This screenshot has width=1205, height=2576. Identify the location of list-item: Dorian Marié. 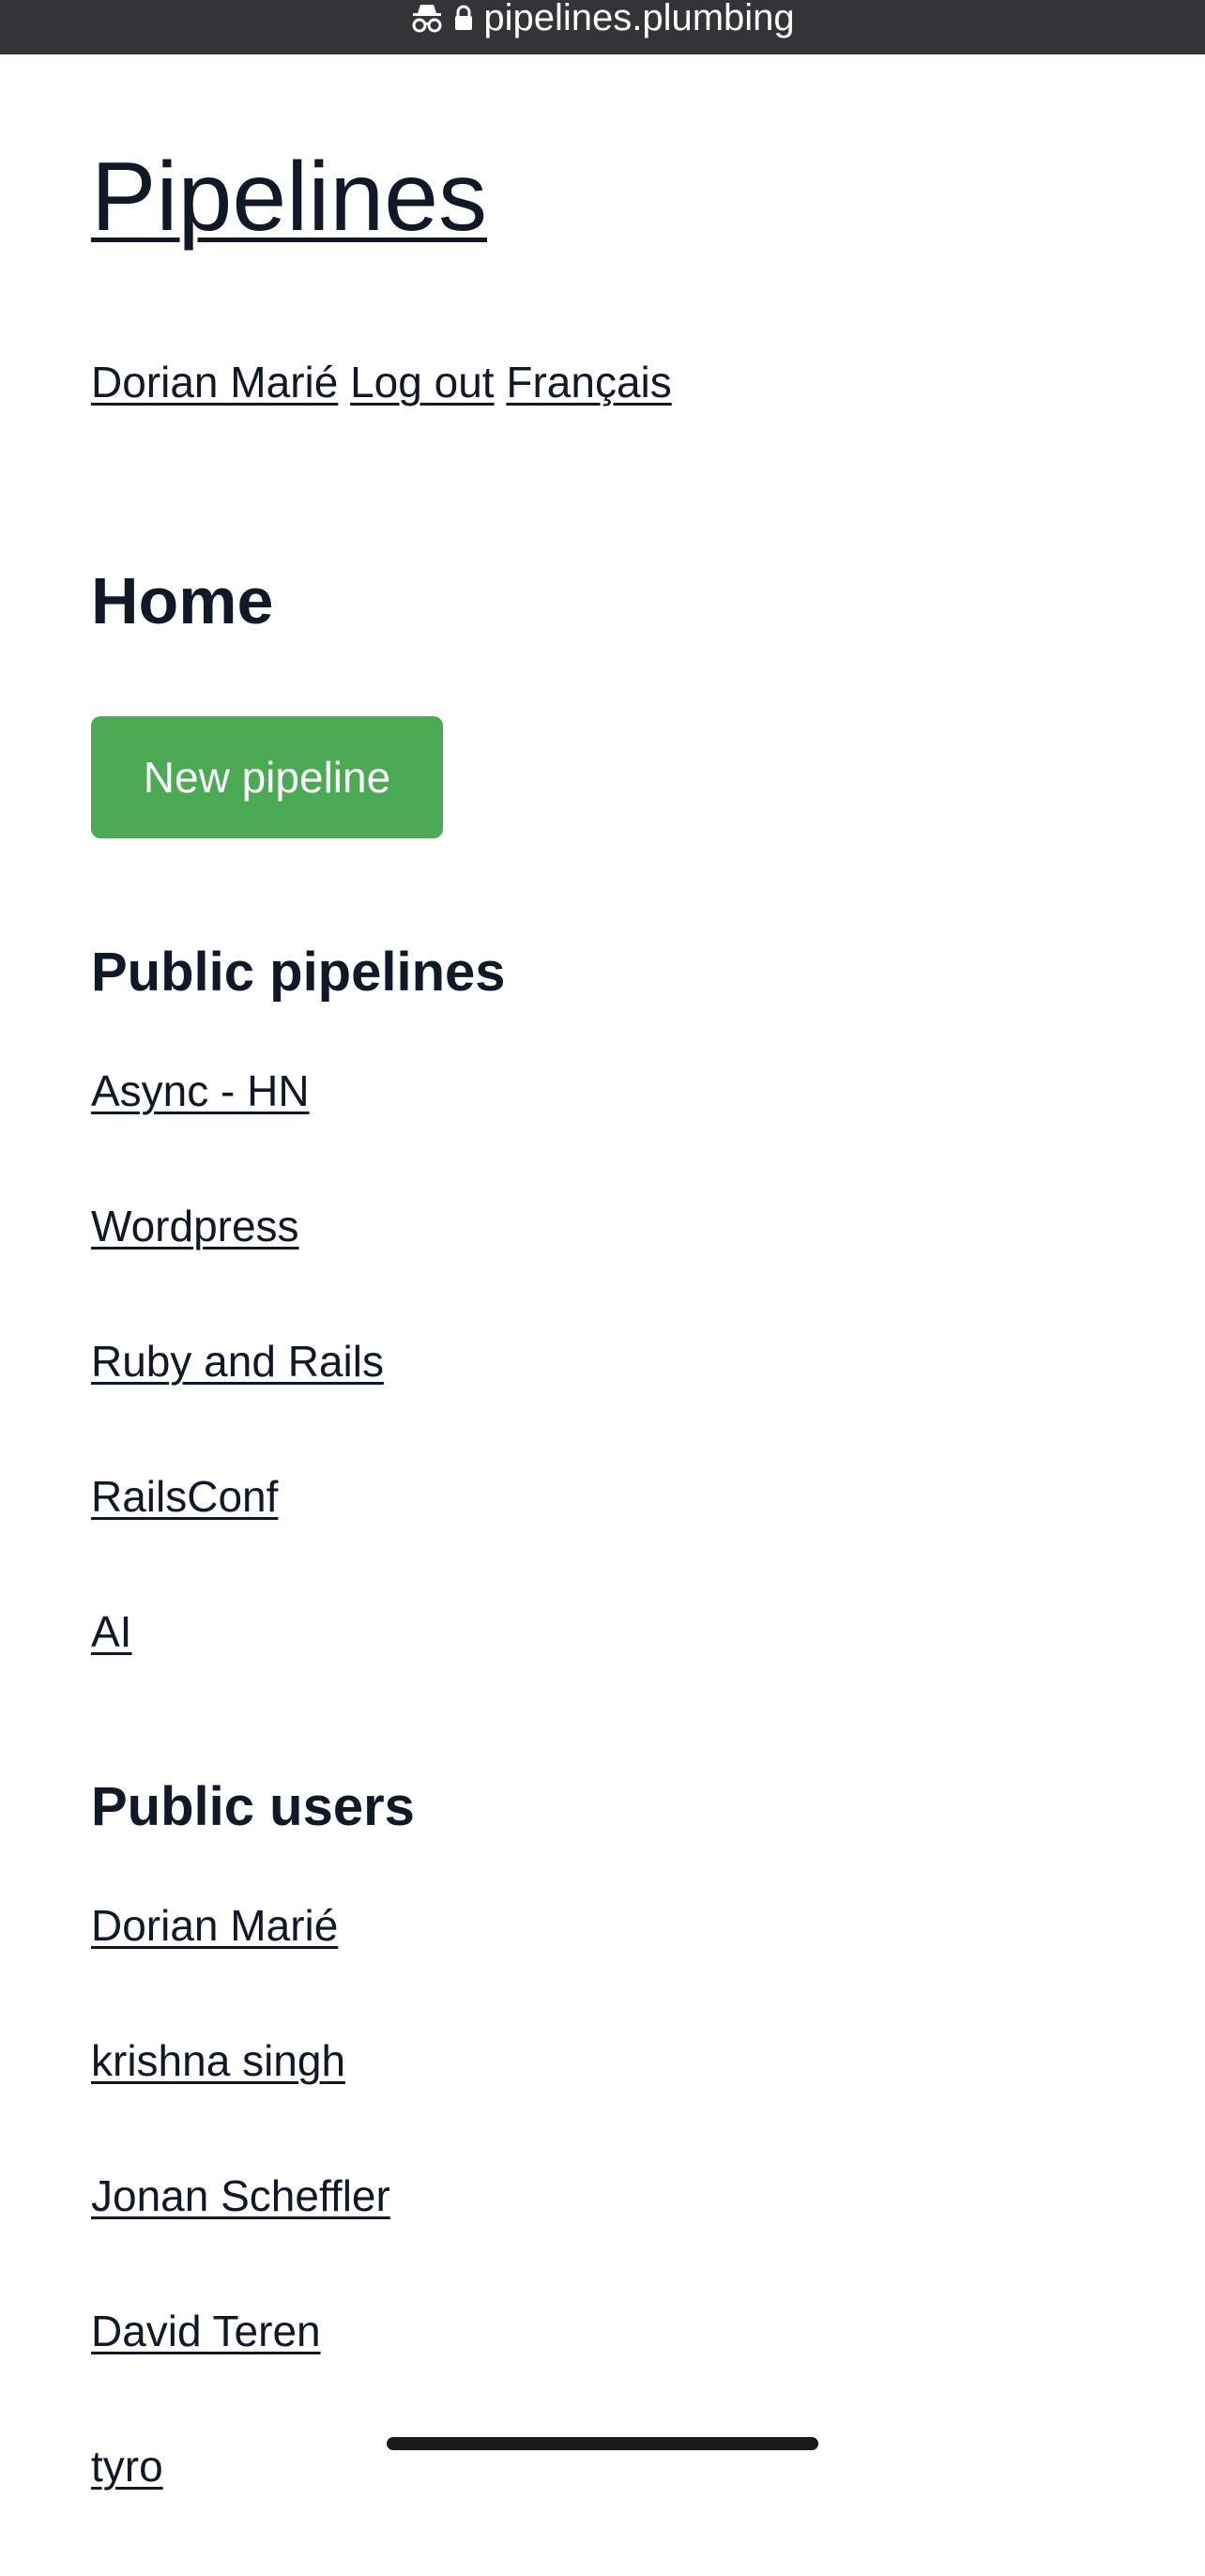
(240, 1968).